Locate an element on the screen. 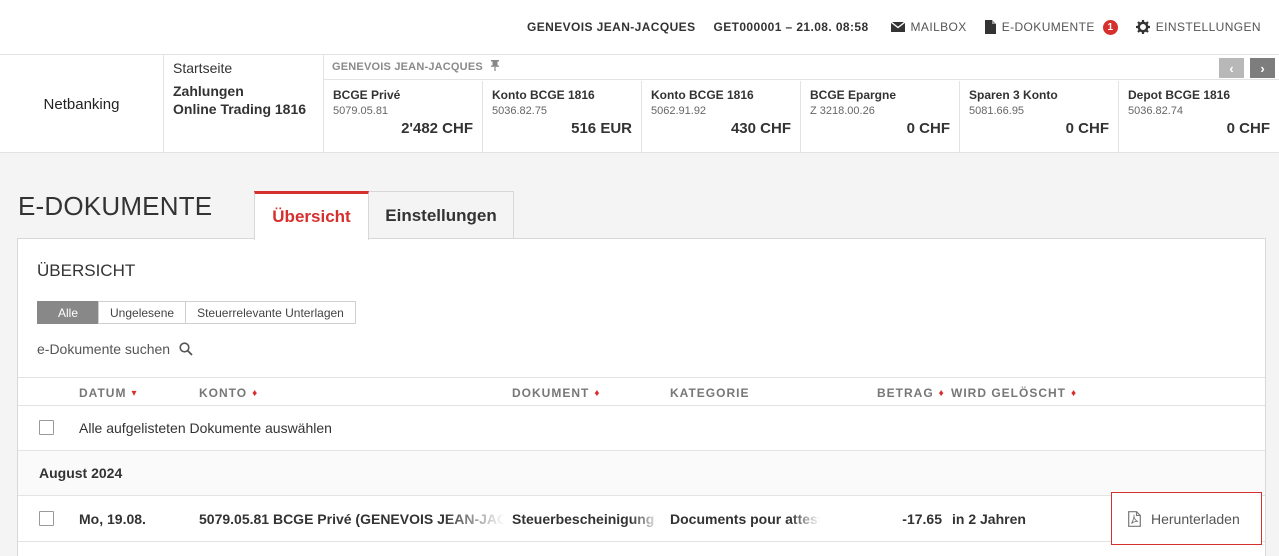 The width and height of the screenshot is (1279, 556). account-owner-header: GENEVOIS JEAN-JACQUES is located at coordinates (801, 67).